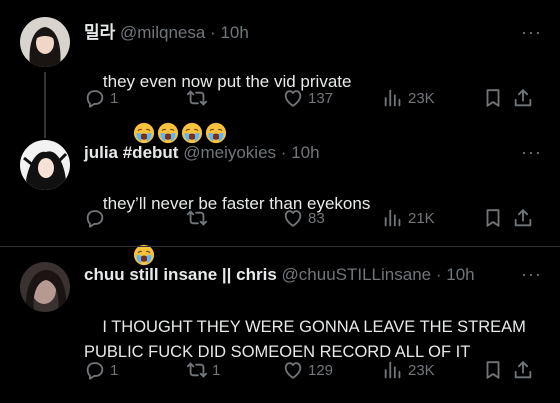  I want to click on action-bar: 1 1 129 23K, so click(314, 370).